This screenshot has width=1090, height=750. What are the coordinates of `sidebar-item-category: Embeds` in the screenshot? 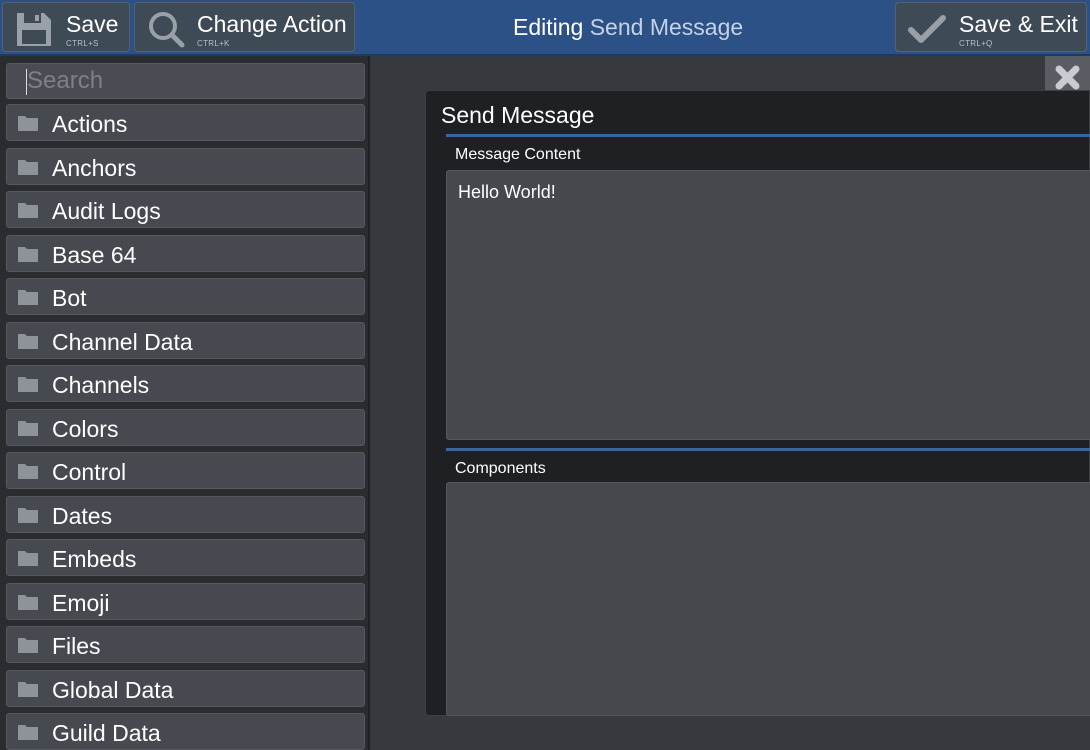 It's located at (185, 557).